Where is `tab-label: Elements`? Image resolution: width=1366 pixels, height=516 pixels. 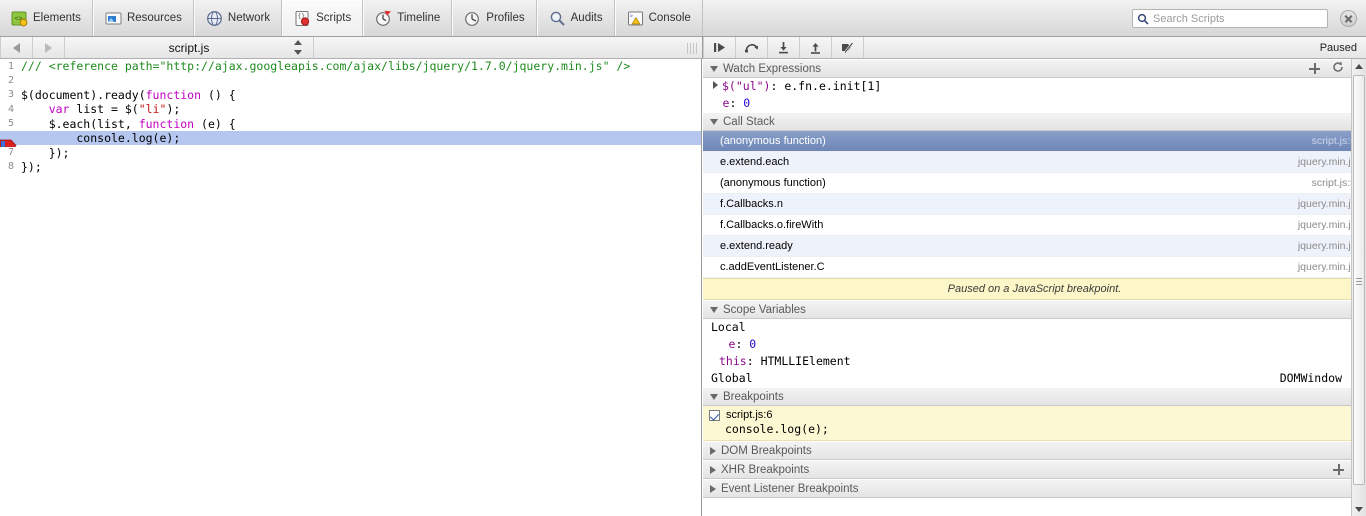
tab-label: Elements is located at coordinates (57, 18).